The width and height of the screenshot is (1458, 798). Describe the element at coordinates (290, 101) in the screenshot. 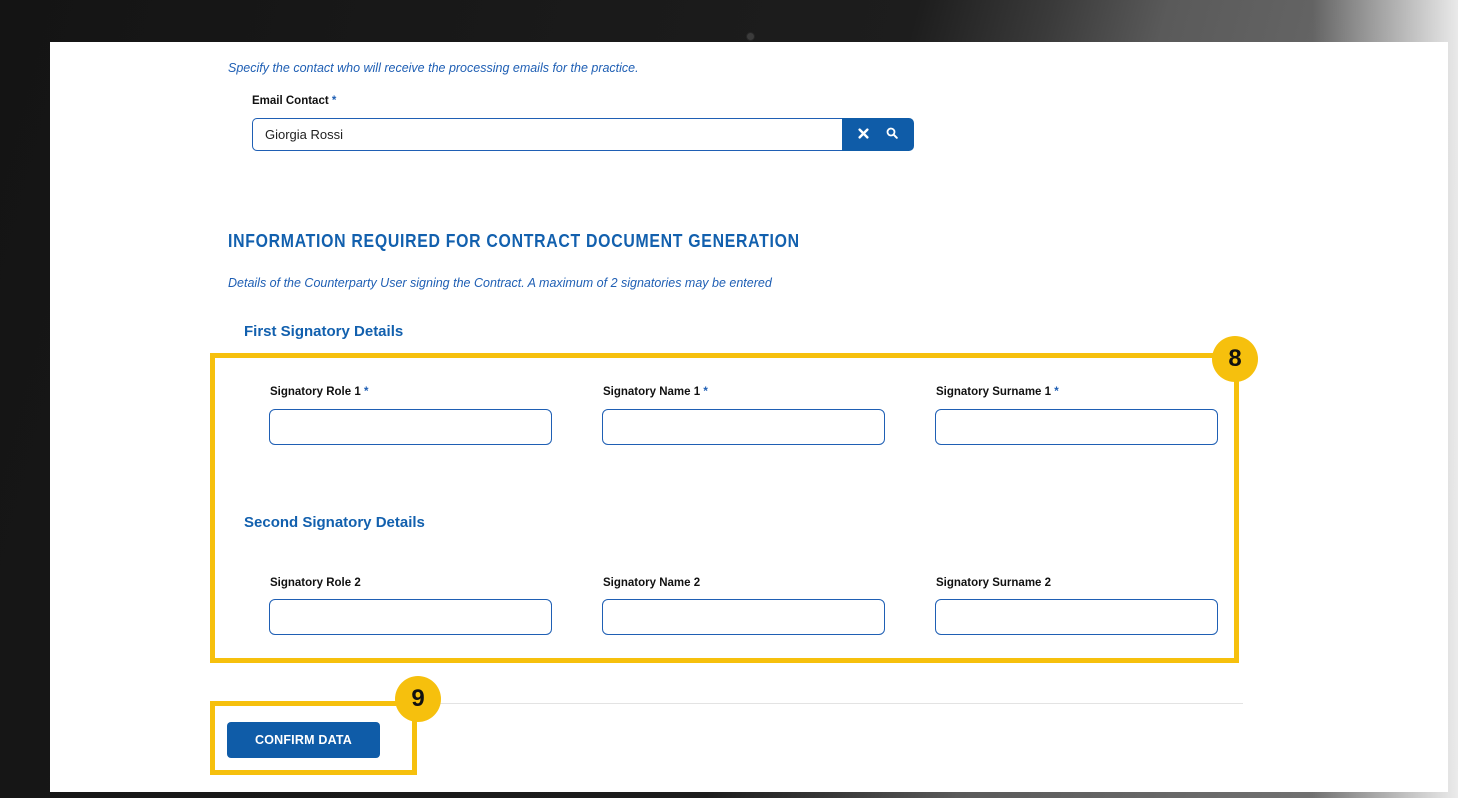

I see `email-contact-label-text: Email Contact` at that location.